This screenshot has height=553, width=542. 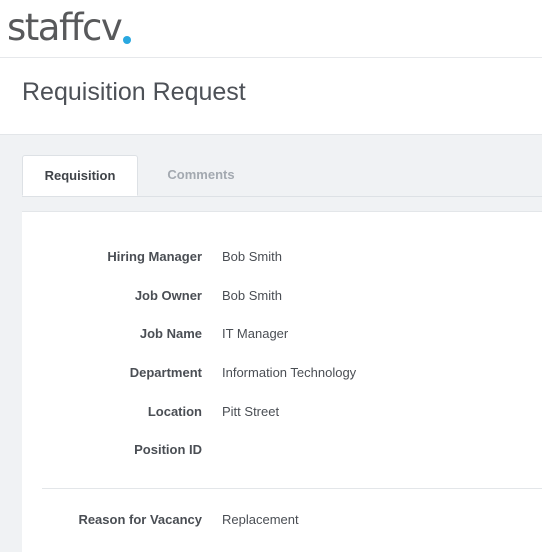 I want to click on field-label: Reason for Vacancy, so click(x=140, y=519).